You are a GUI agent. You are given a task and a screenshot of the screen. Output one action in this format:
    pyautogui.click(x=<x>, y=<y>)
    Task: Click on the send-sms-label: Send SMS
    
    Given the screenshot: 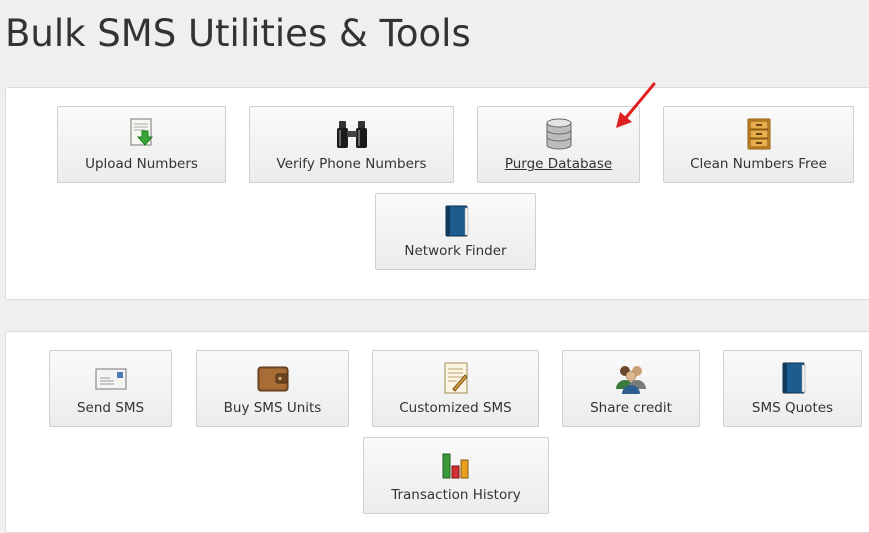 What is the action you would take?
    pyautogui.click(x=110, y=408)
    